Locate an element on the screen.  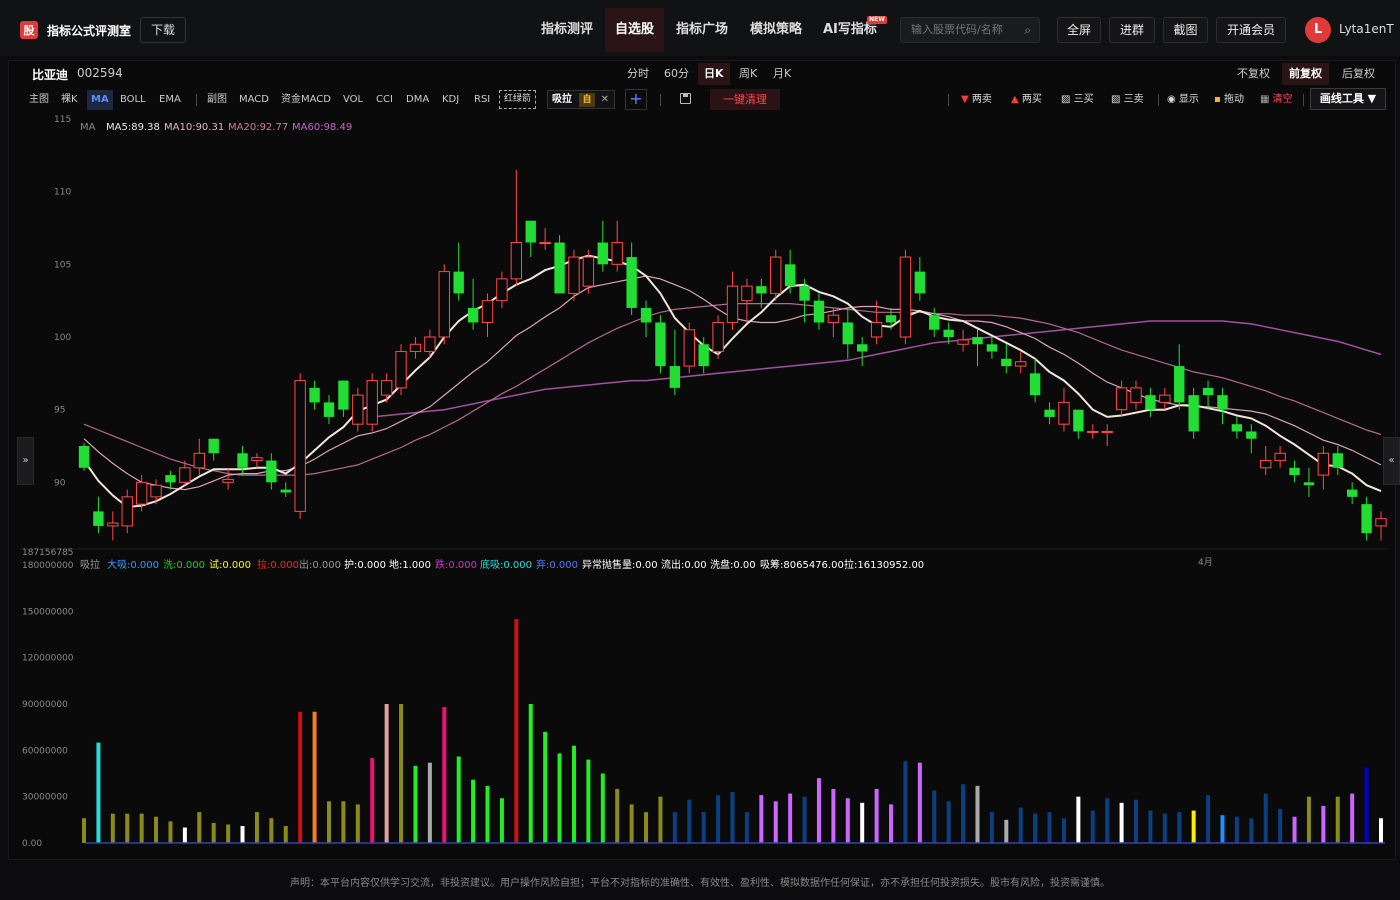
volume-legend-item: 地:1.000 is located at coordinates (410, 565).